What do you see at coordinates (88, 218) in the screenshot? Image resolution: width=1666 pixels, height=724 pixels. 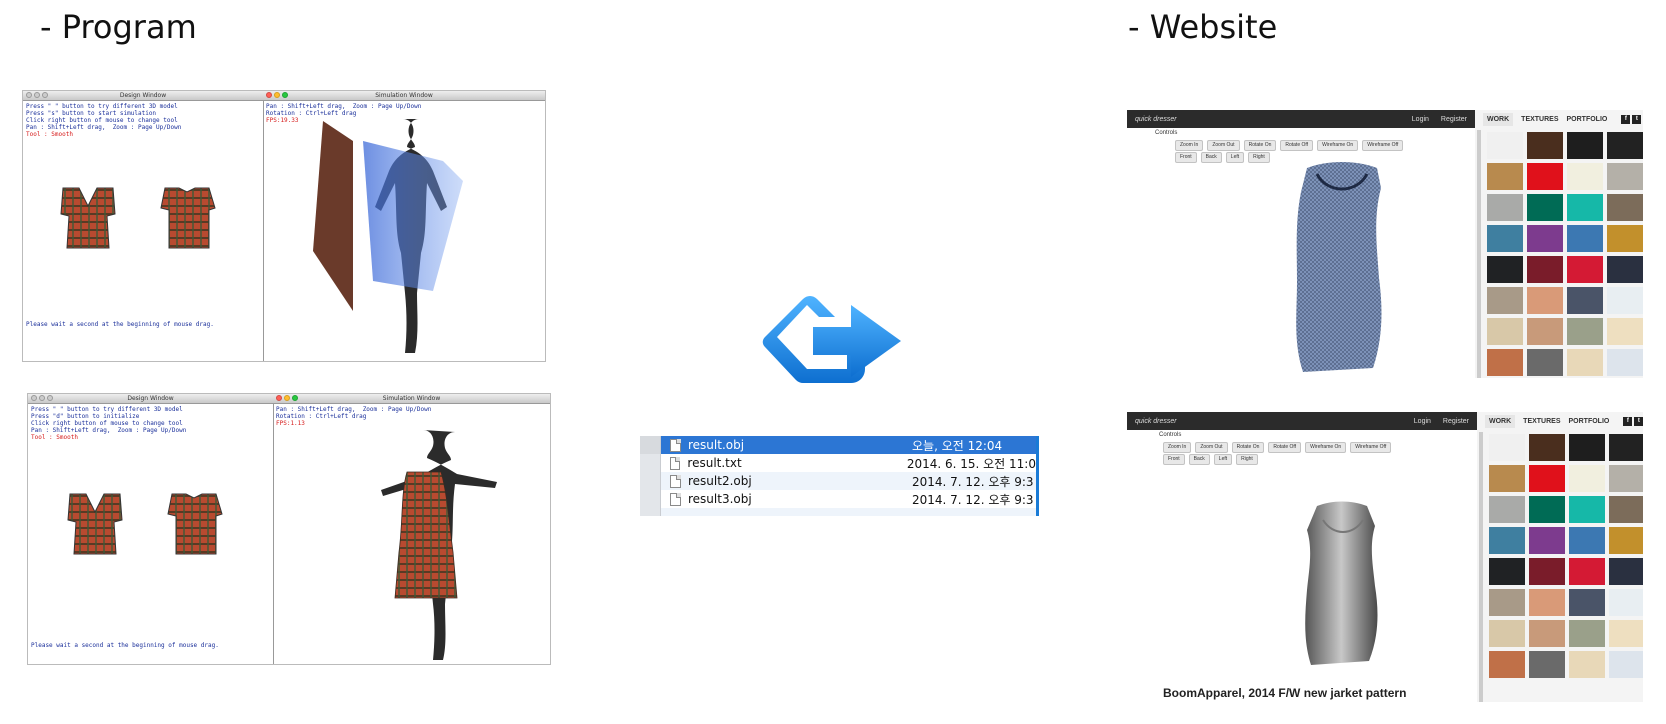 I see `pattern-piece-front` at bounding box center [88, 218].